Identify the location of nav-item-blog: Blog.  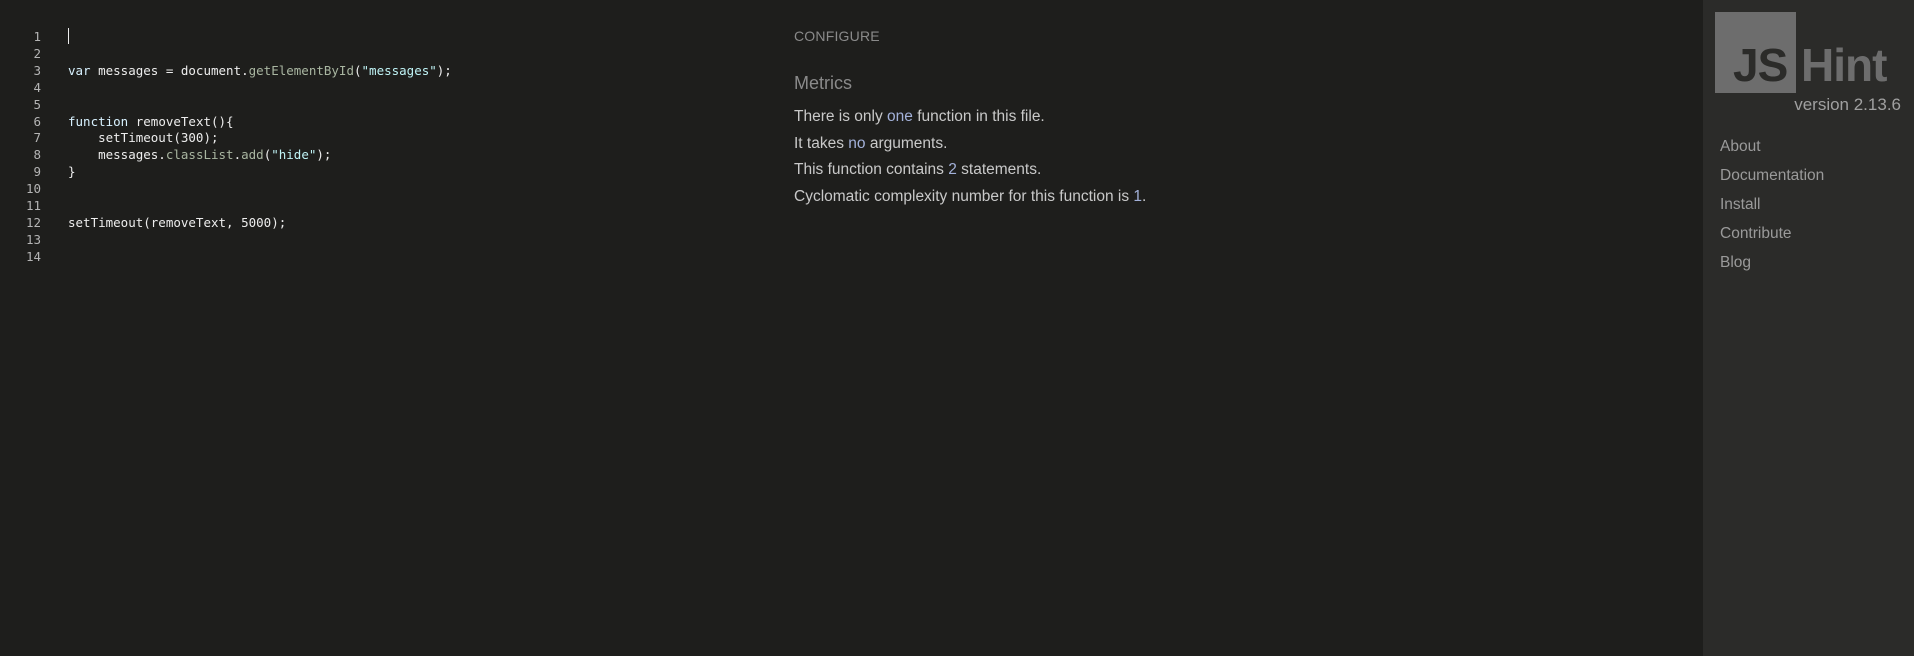
(1772, 266).